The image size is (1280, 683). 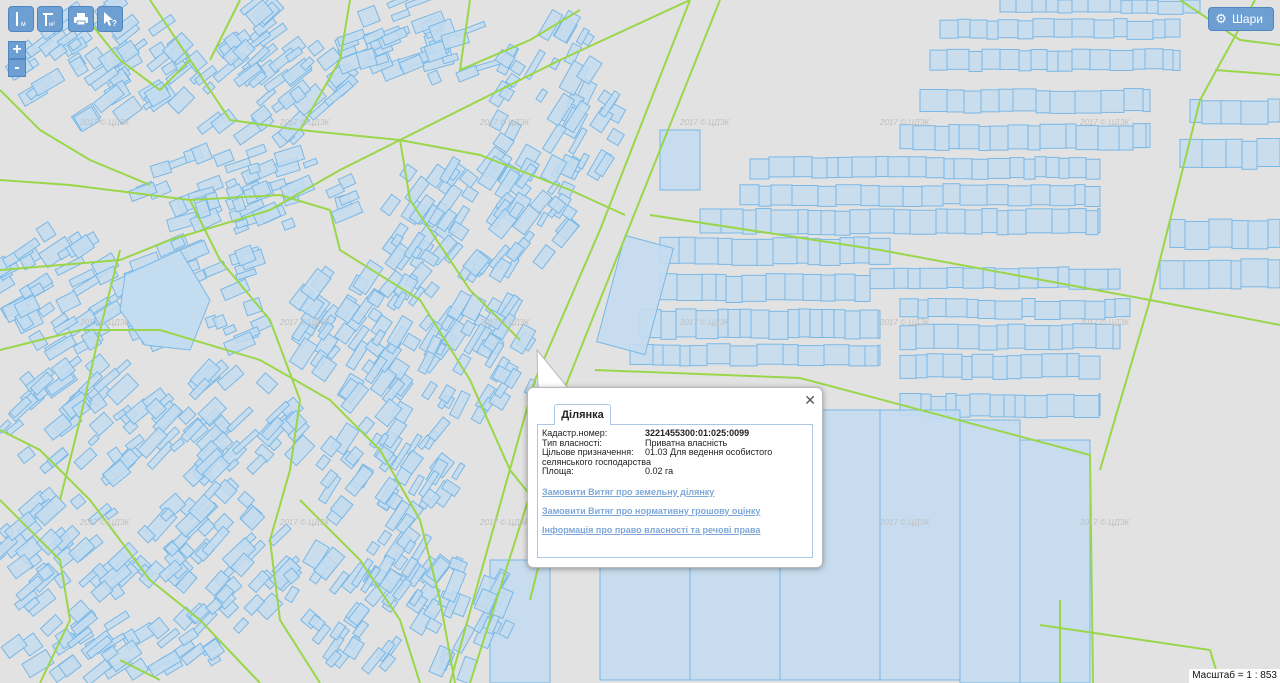 What do you see at coordinates (810, 400) in the screenshot?
I see `close-icon: ✕` at bounding box center [810, 400].